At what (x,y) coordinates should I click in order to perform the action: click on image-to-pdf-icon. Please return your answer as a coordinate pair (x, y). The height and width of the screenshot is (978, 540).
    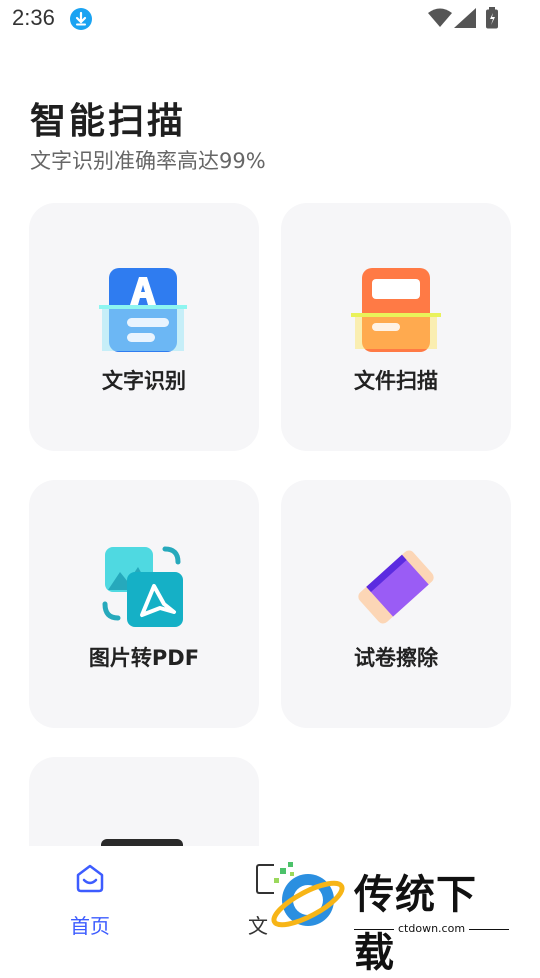
    Looking at the image, I should click on (144, 587).